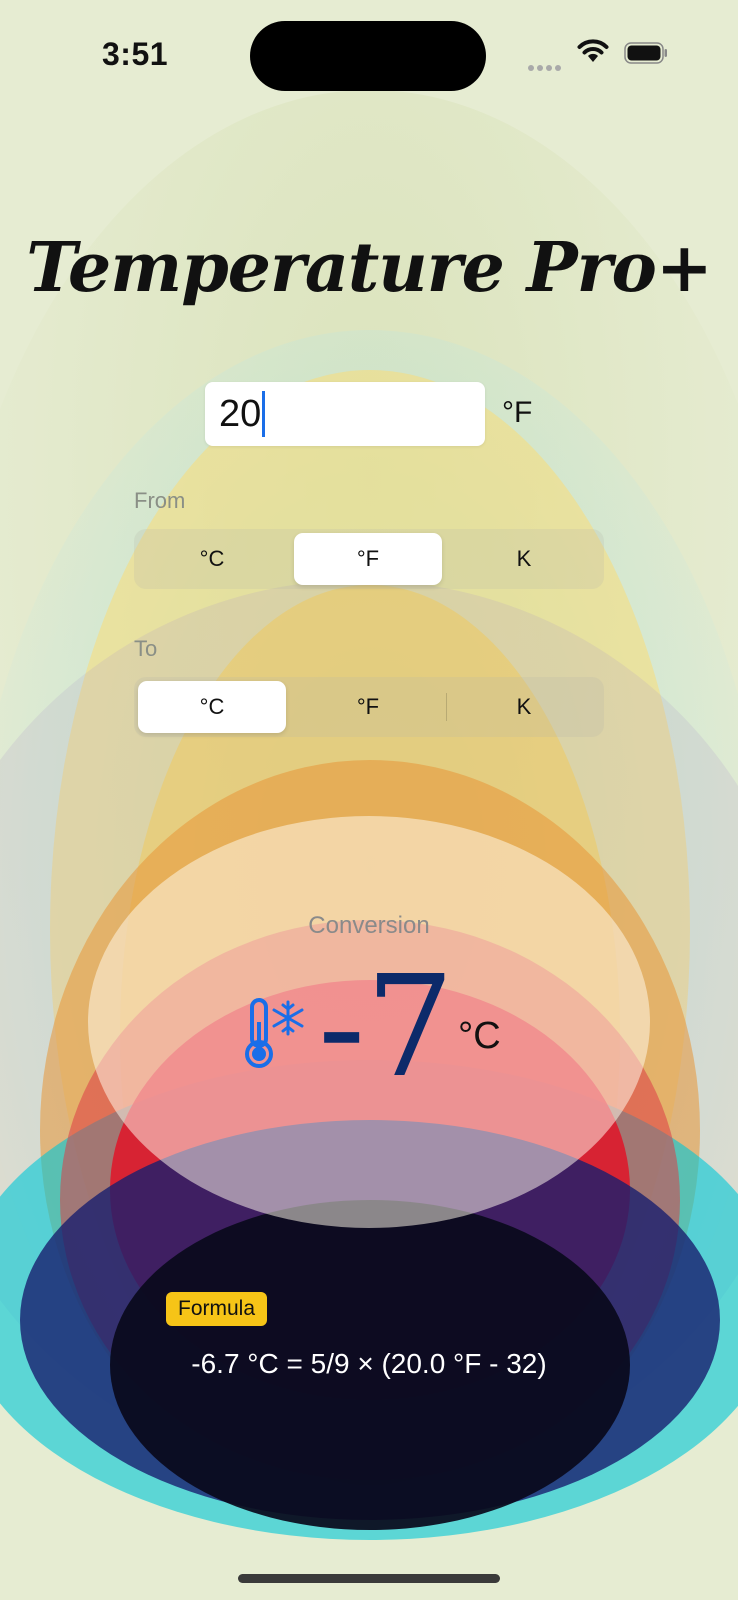 The image size is (738, 1600). I want to click on app-title: Temperature Pro+, so click(369, 268).